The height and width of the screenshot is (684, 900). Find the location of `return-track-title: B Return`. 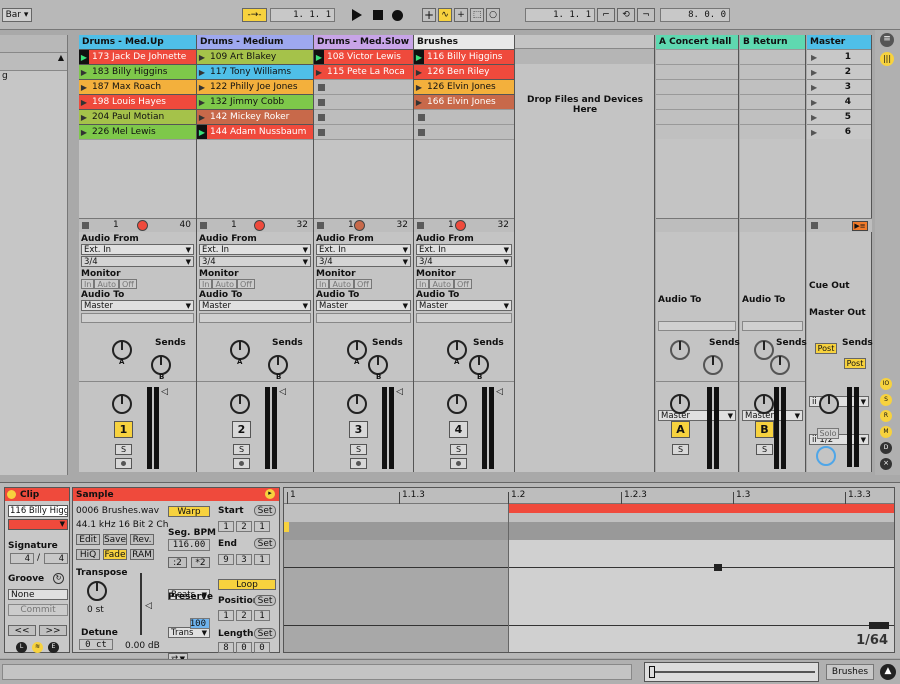

return-track-title: B Return is located at coordinates (772, 42).